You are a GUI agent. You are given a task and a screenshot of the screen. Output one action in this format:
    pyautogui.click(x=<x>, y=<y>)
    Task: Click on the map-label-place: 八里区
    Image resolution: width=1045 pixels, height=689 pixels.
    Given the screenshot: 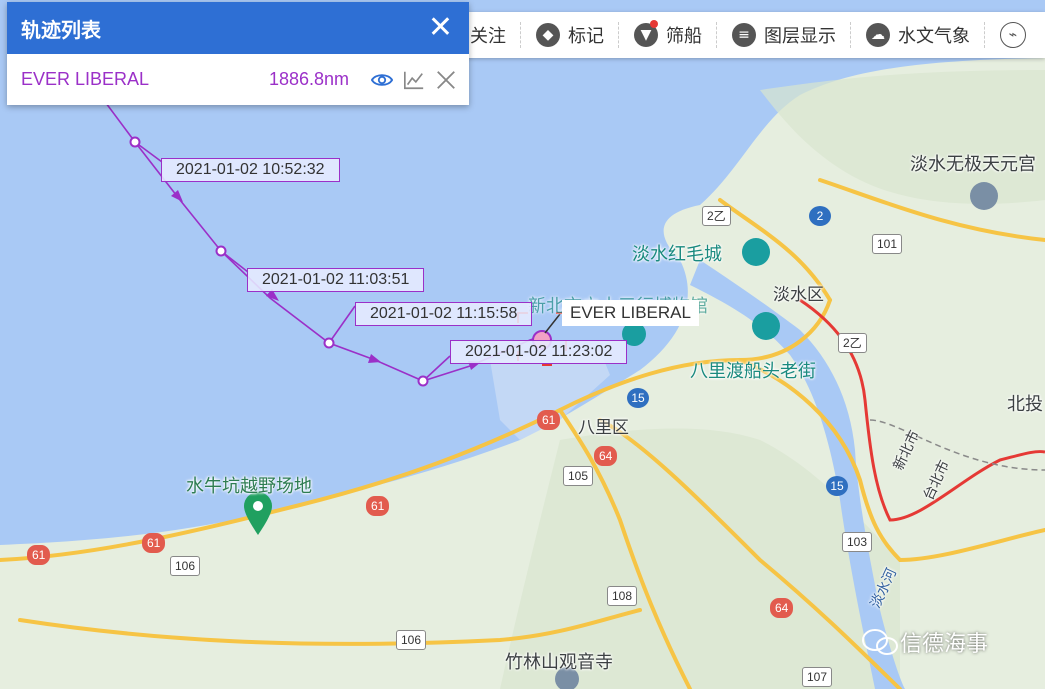 What is the action you would take?
    pyautogui.click(x=603, y=428)
    